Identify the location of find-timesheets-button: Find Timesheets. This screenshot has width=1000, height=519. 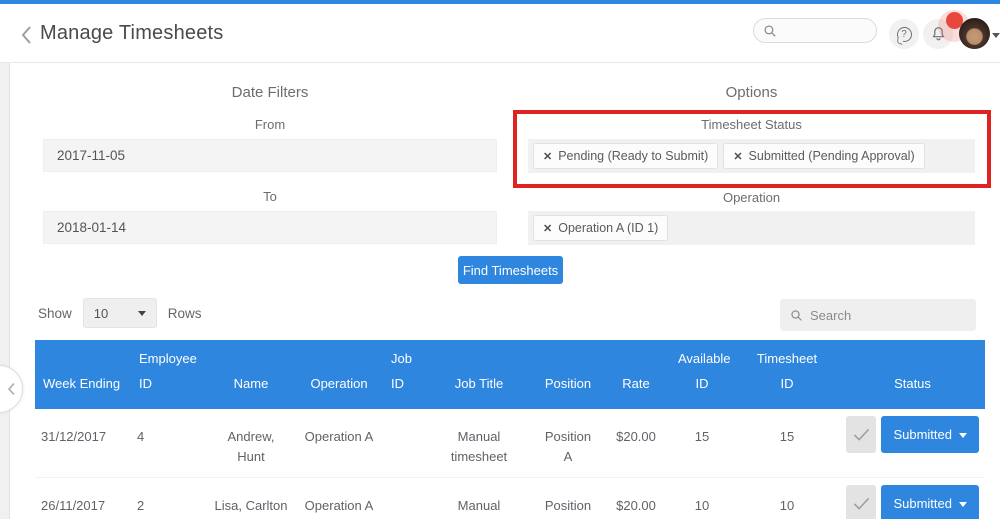
(510, 270).